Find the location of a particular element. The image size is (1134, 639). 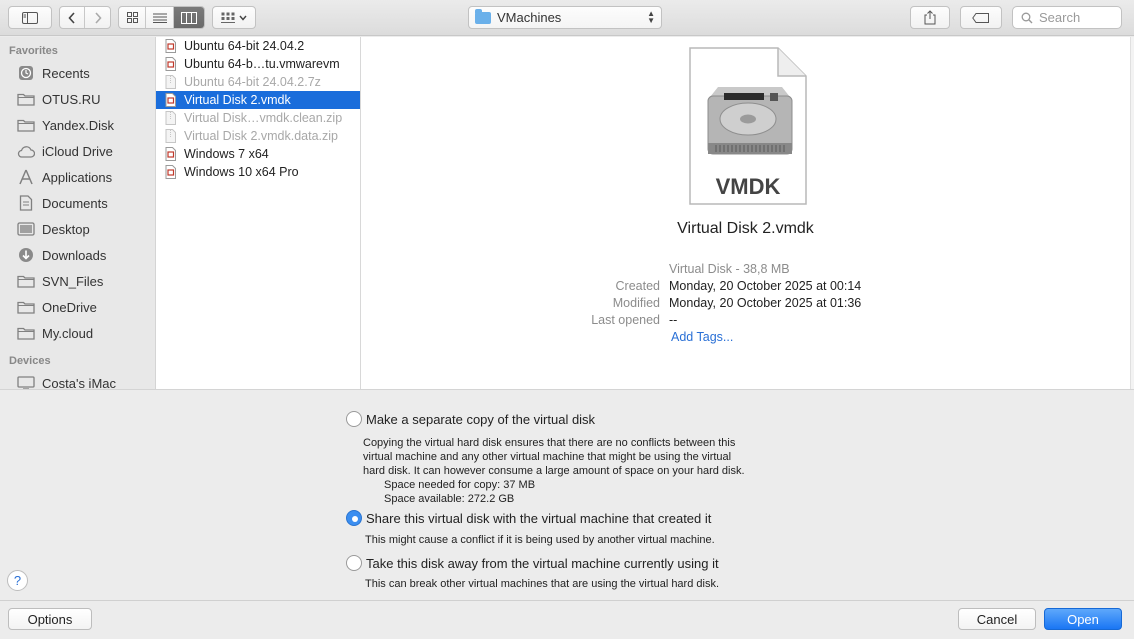

view-mode-control is located at coordinates (161, 17).